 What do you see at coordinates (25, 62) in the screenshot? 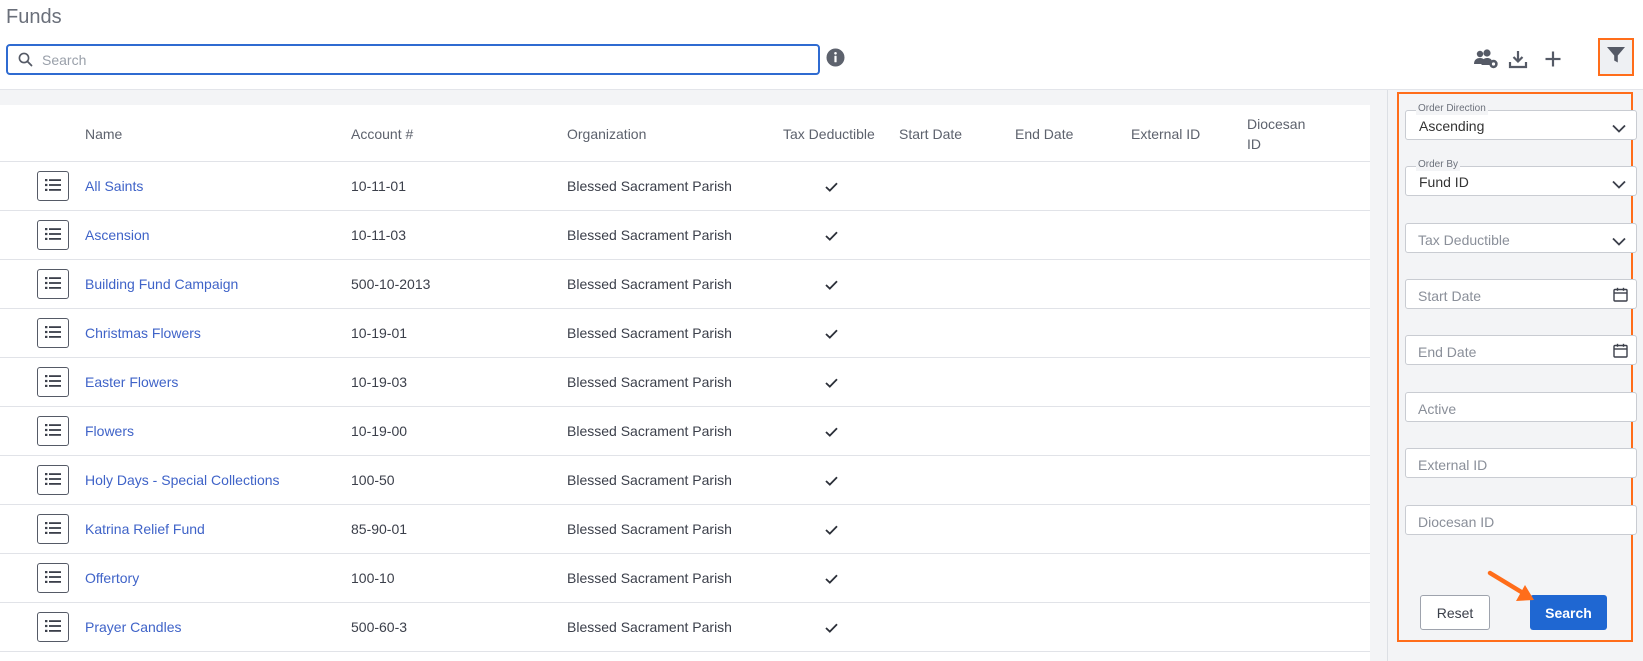
I see `search-icon` at bounding box center [25, 62].